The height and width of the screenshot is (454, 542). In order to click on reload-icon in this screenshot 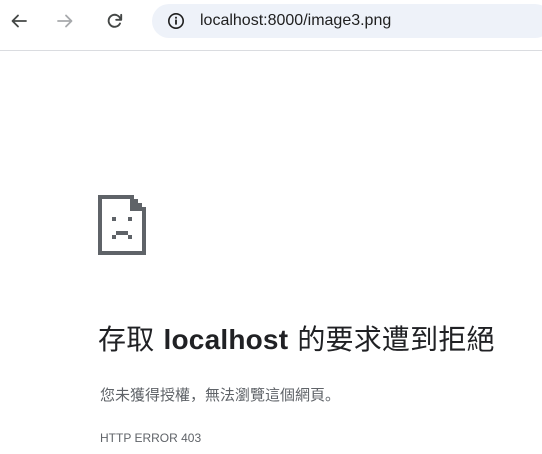, I will do `click(115, 20)`.